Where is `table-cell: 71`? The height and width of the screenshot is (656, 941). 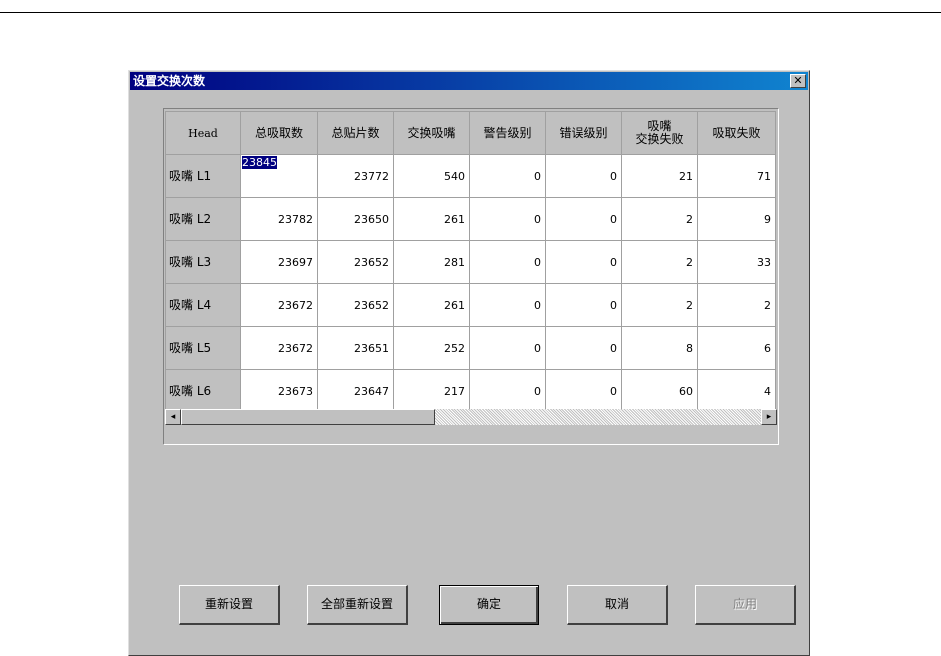 table-cell: 71 is located at coordinates (736, 176).